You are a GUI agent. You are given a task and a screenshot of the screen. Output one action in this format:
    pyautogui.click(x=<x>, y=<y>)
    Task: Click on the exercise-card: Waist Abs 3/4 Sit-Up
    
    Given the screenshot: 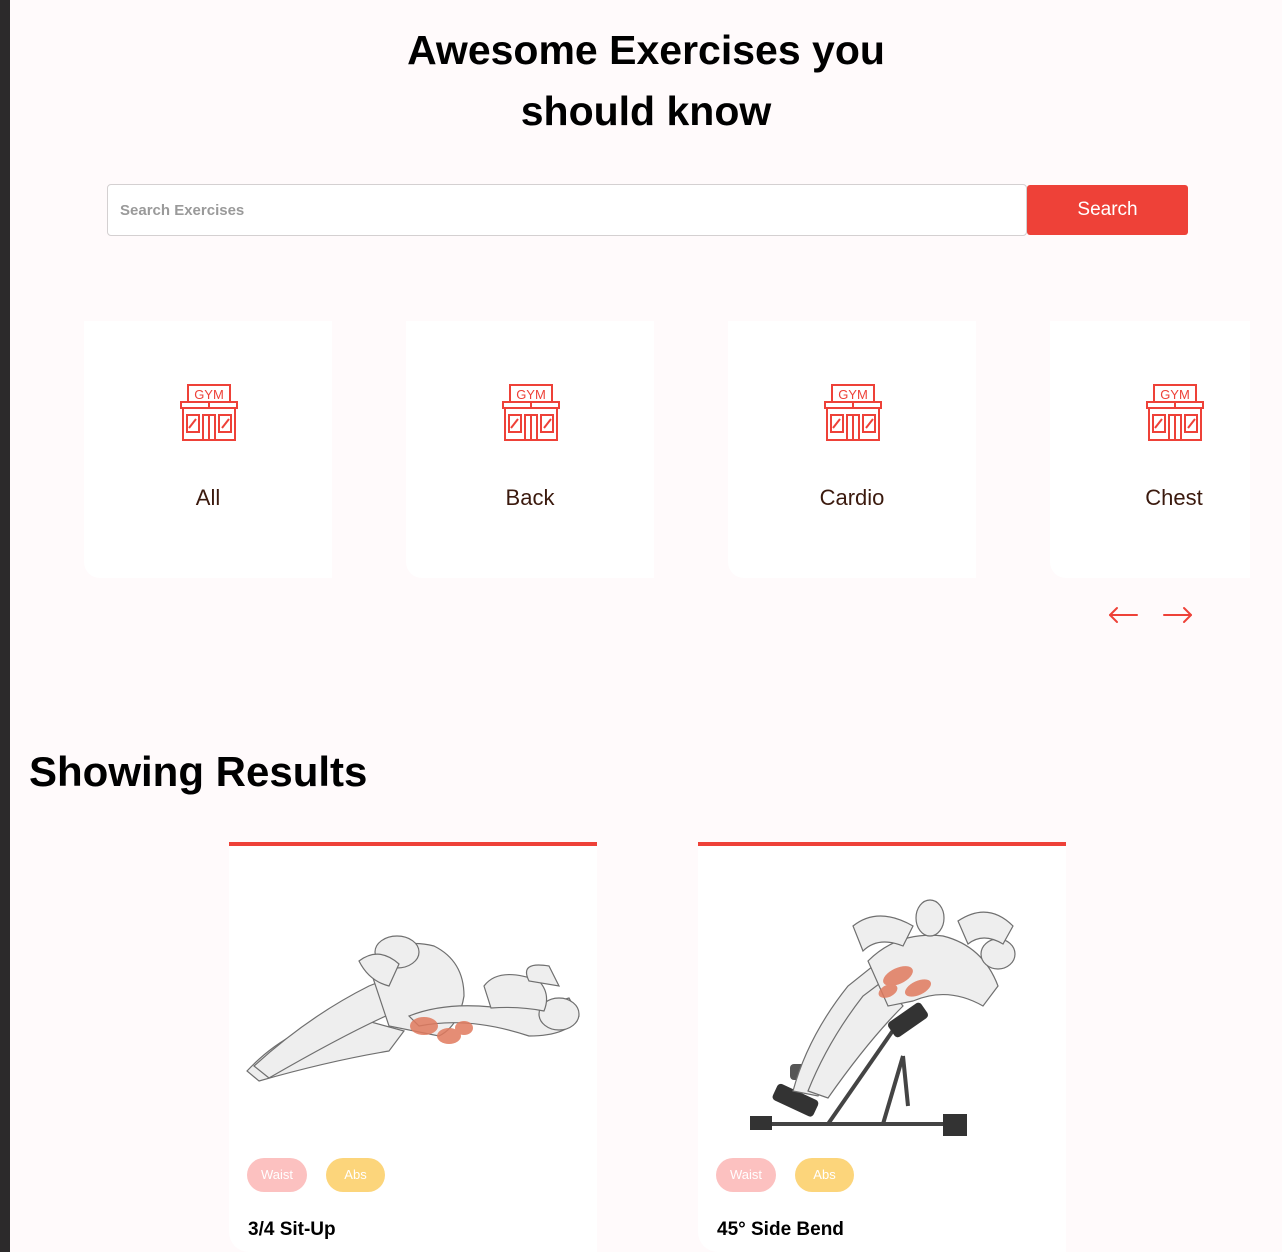 What is the action you would take?
    pyautogui.click(x=413, y=1047)
    